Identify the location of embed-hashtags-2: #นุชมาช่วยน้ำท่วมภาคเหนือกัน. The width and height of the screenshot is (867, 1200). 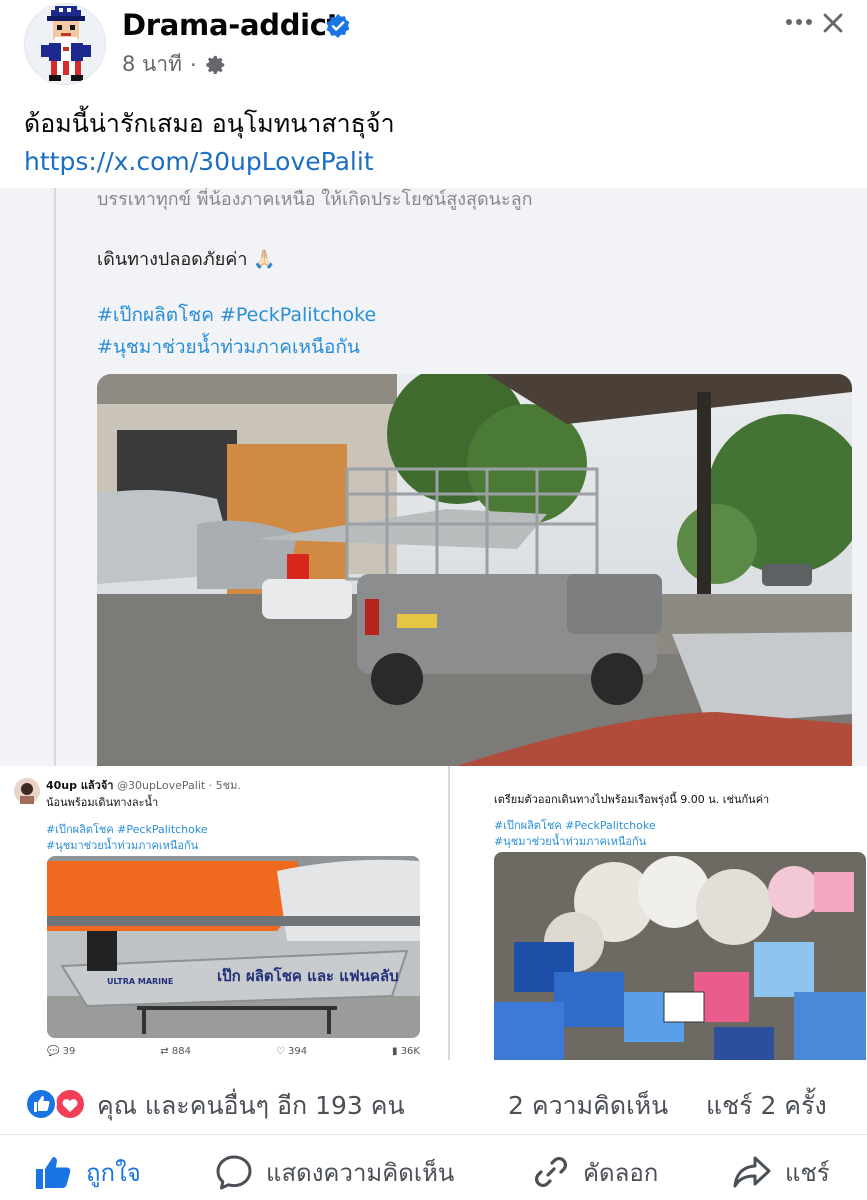
(228, 347).